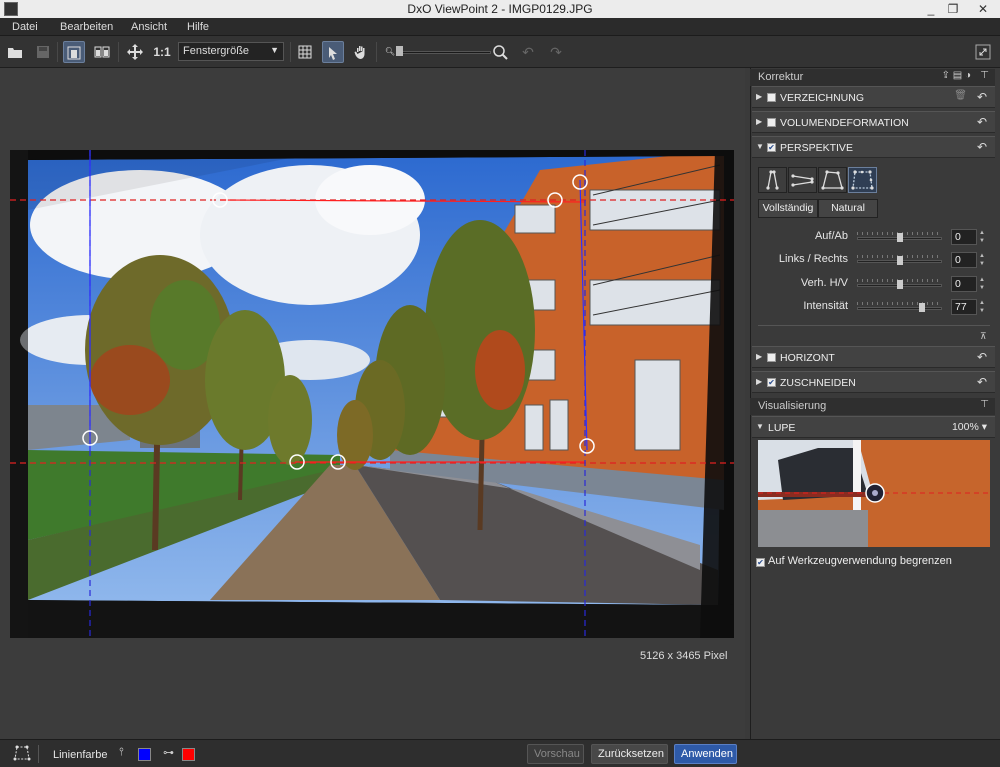 The height and width of the screenshot is (767, 1000). Describe the element at coordinates (556, 52) in the screenshot. I see `redo-icon: ↷` at that location.